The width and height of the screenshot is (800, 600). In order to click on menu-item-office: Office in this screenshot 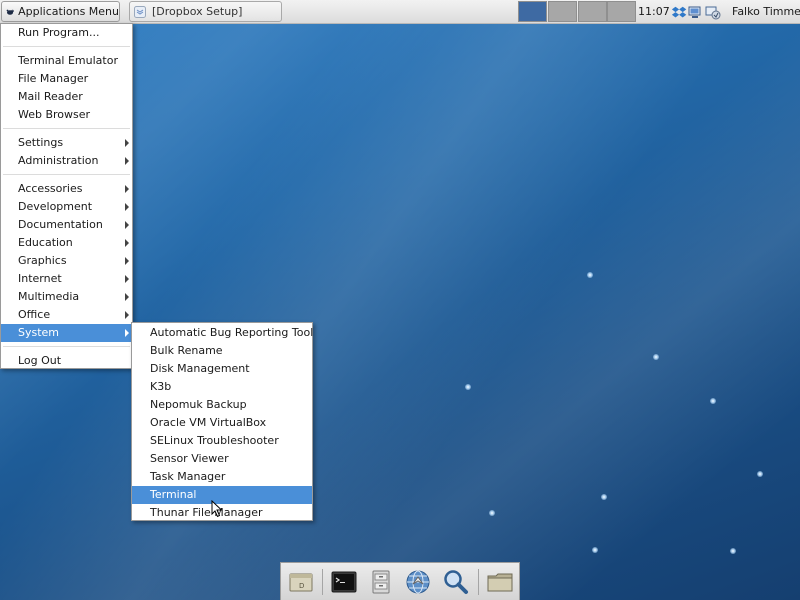, I will do `click(66, 315)`.